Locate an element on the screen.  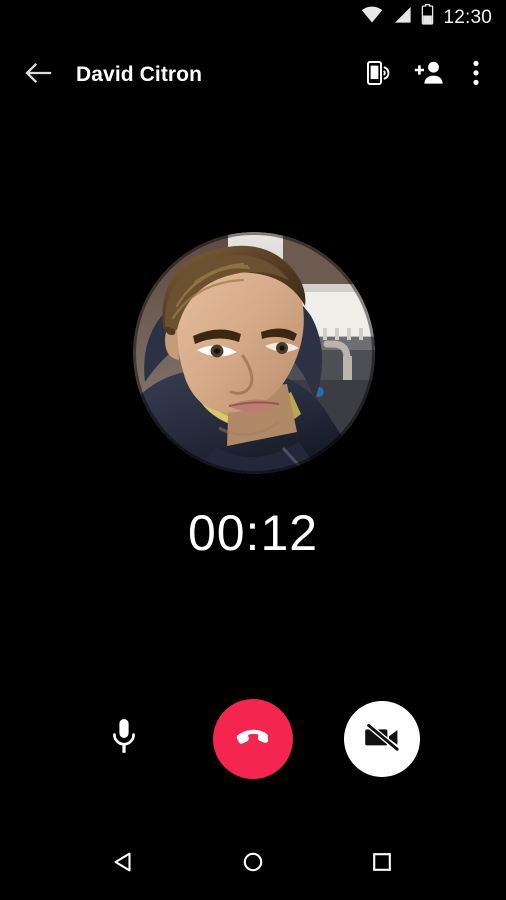
toggle-camera-button is located at coordinates (382, 739).